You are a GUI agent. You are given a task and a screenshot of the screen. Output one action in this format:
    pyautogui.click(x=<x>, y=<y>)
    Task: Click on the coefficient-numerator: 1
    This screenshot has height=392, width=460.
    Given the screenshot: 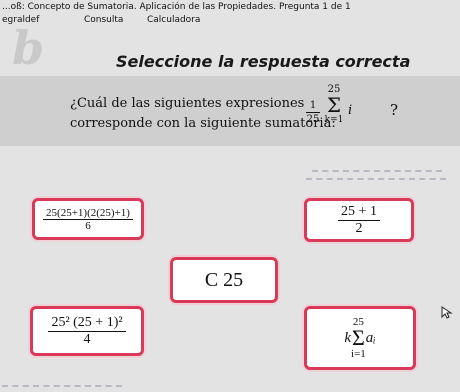 What is the action you would take?
    pyautogui.click(x=313, y=105)
    